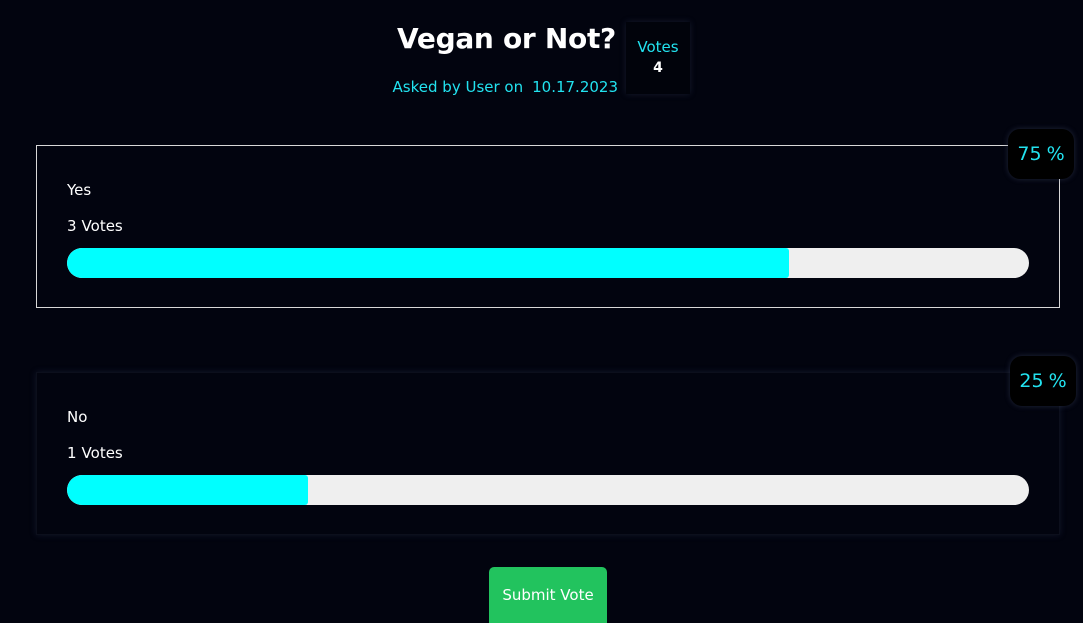 The height and width of the screenshot is (623, 1083). I want to click on option-percent-value: 75, so click(1029, 154).